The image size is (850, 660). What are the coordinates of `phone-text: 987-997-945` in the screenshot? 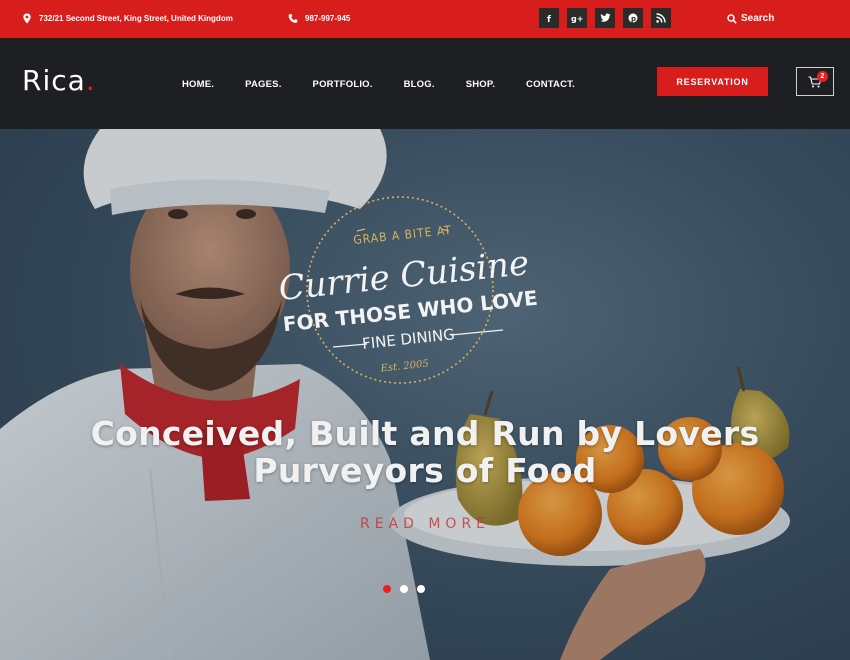 It's located at (328, 18).